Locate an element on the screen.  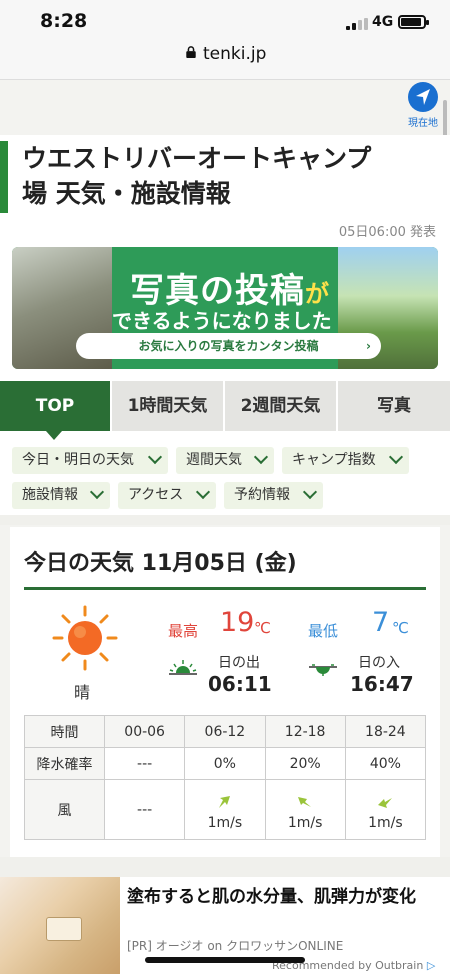
sunset-icon is located at coordinates (323, 670).